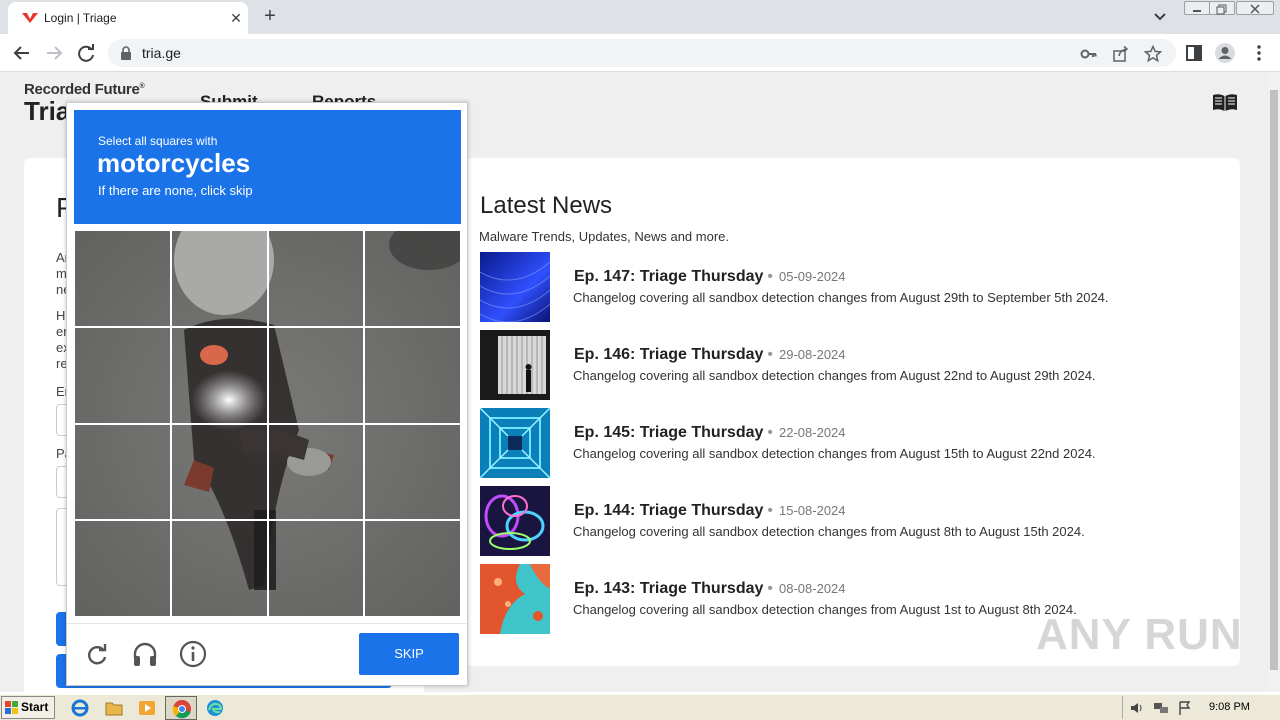 Image resolution: width=1280 pixels, height=720 pixels. I want to click on refresh-icon, so click(97, 654).